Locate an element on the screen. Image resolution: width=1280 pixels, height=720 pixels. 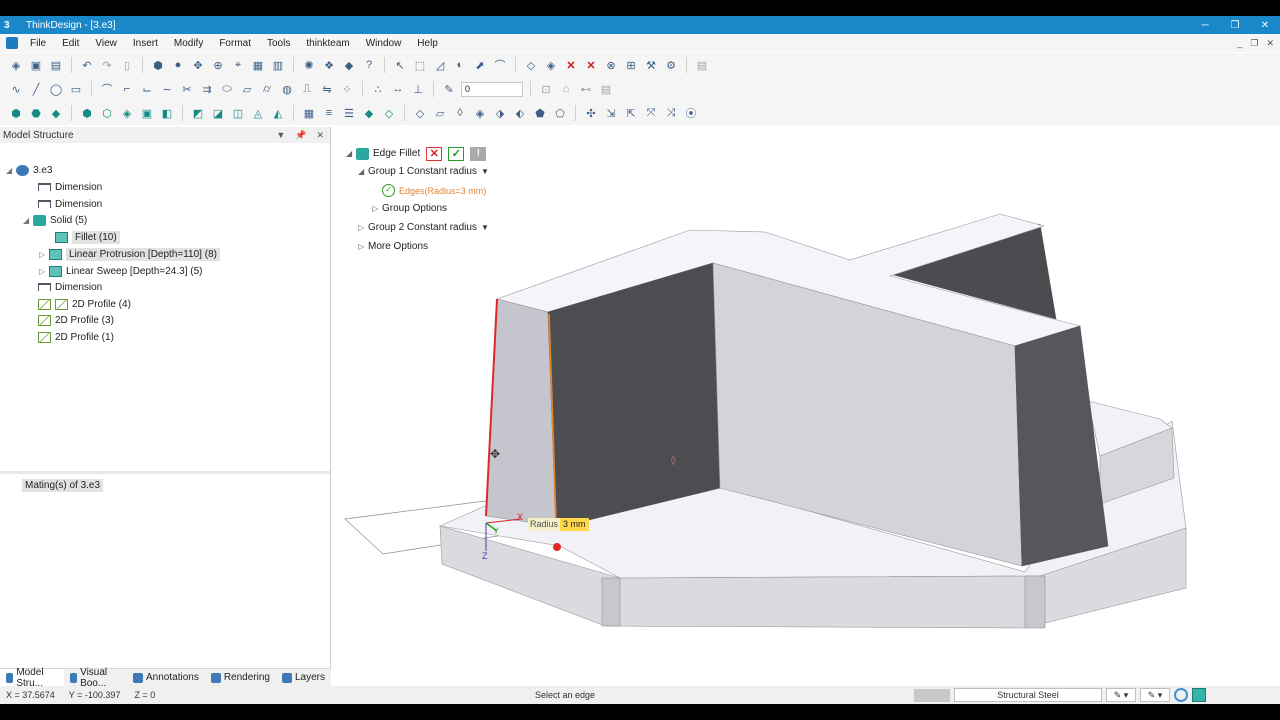
group-2-row: ▷ Group 2 Constant radius ▼ is located at coordinates (423, 227).